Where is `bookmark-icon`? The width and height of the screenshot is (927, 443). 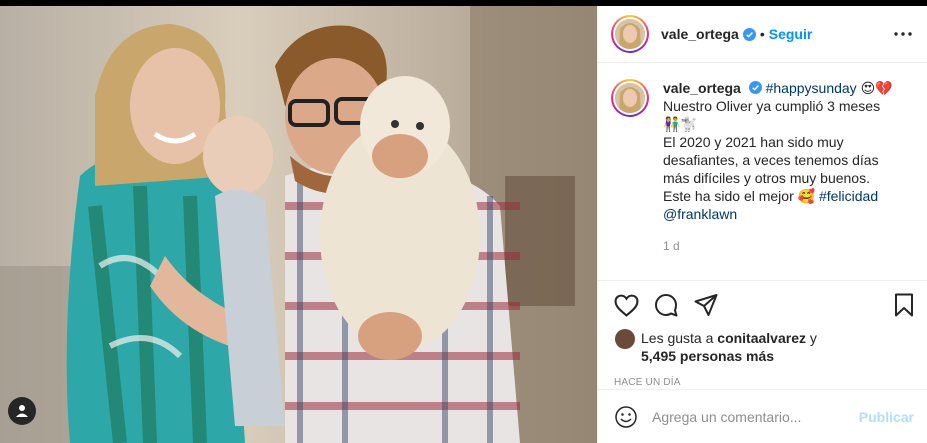 bookmark-icon is located at coordinates (904, 305).